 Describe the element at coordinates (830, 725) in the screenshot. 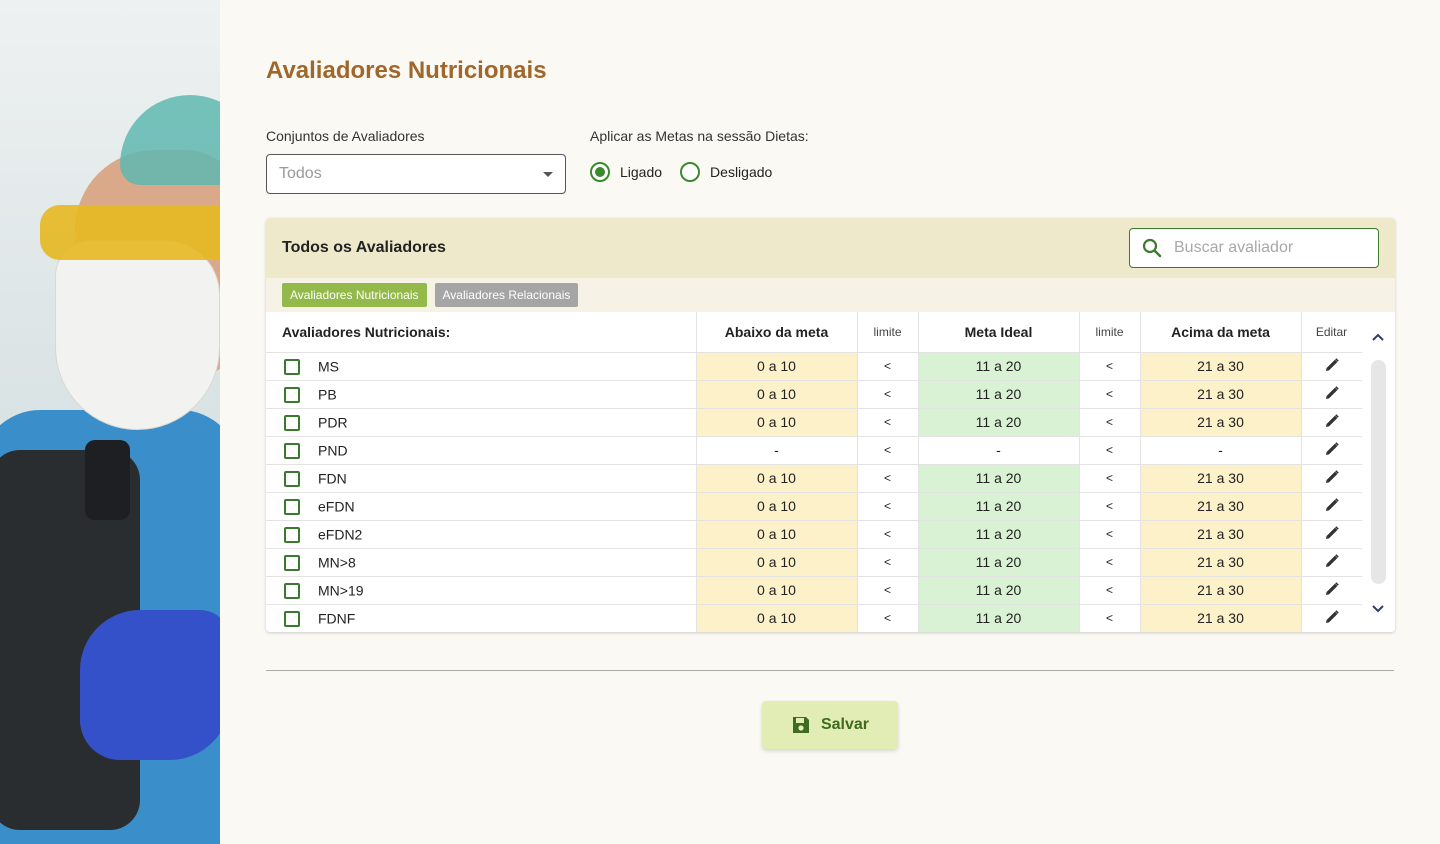

I see `save-button: Salvar` at that location.